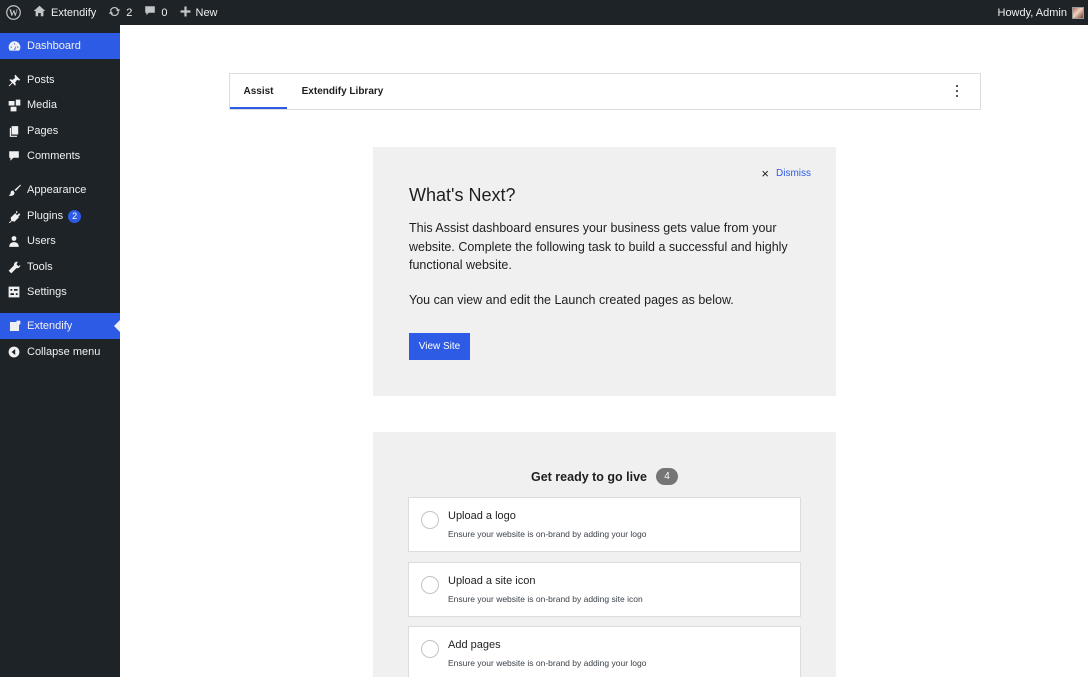 The image size is (1088, 677). I want to click on collapse-icon, so click(14, 352).